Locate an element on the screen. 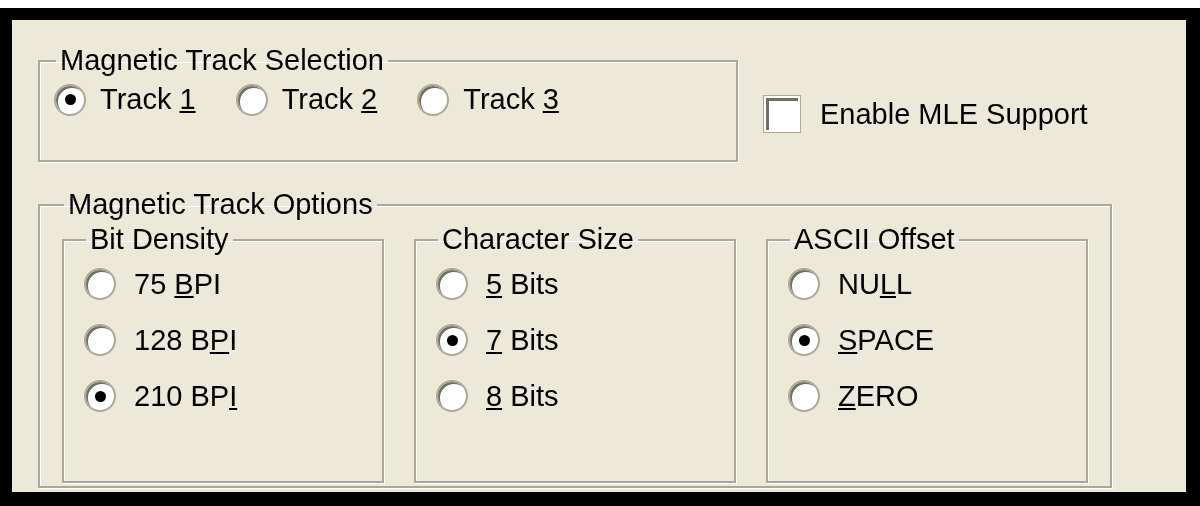 The image size is (1200, 506). radio-option: NULL is located at coordinates (927, 284).